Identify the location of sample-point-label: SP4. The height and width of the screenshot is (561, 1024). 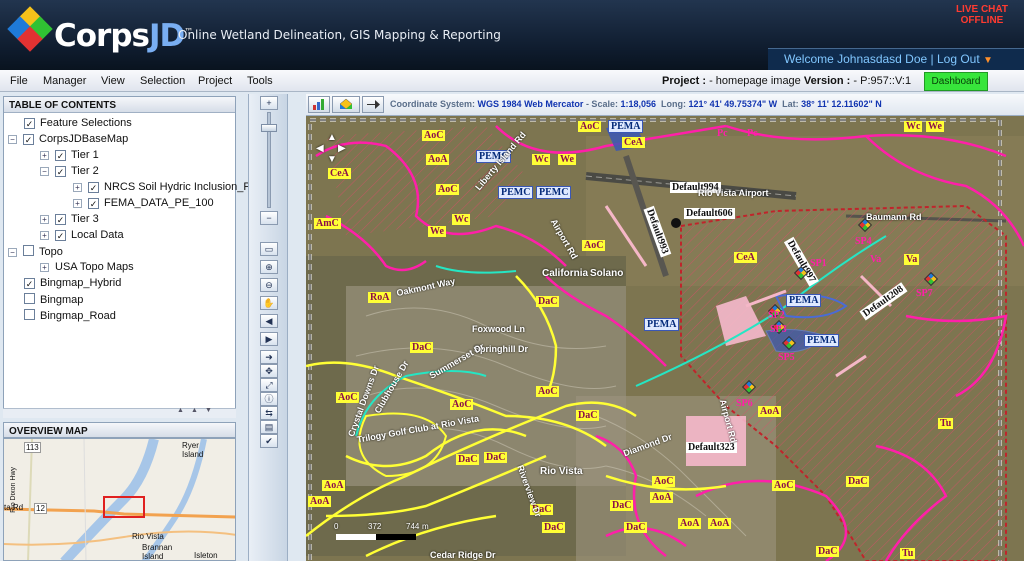
(863, 241).